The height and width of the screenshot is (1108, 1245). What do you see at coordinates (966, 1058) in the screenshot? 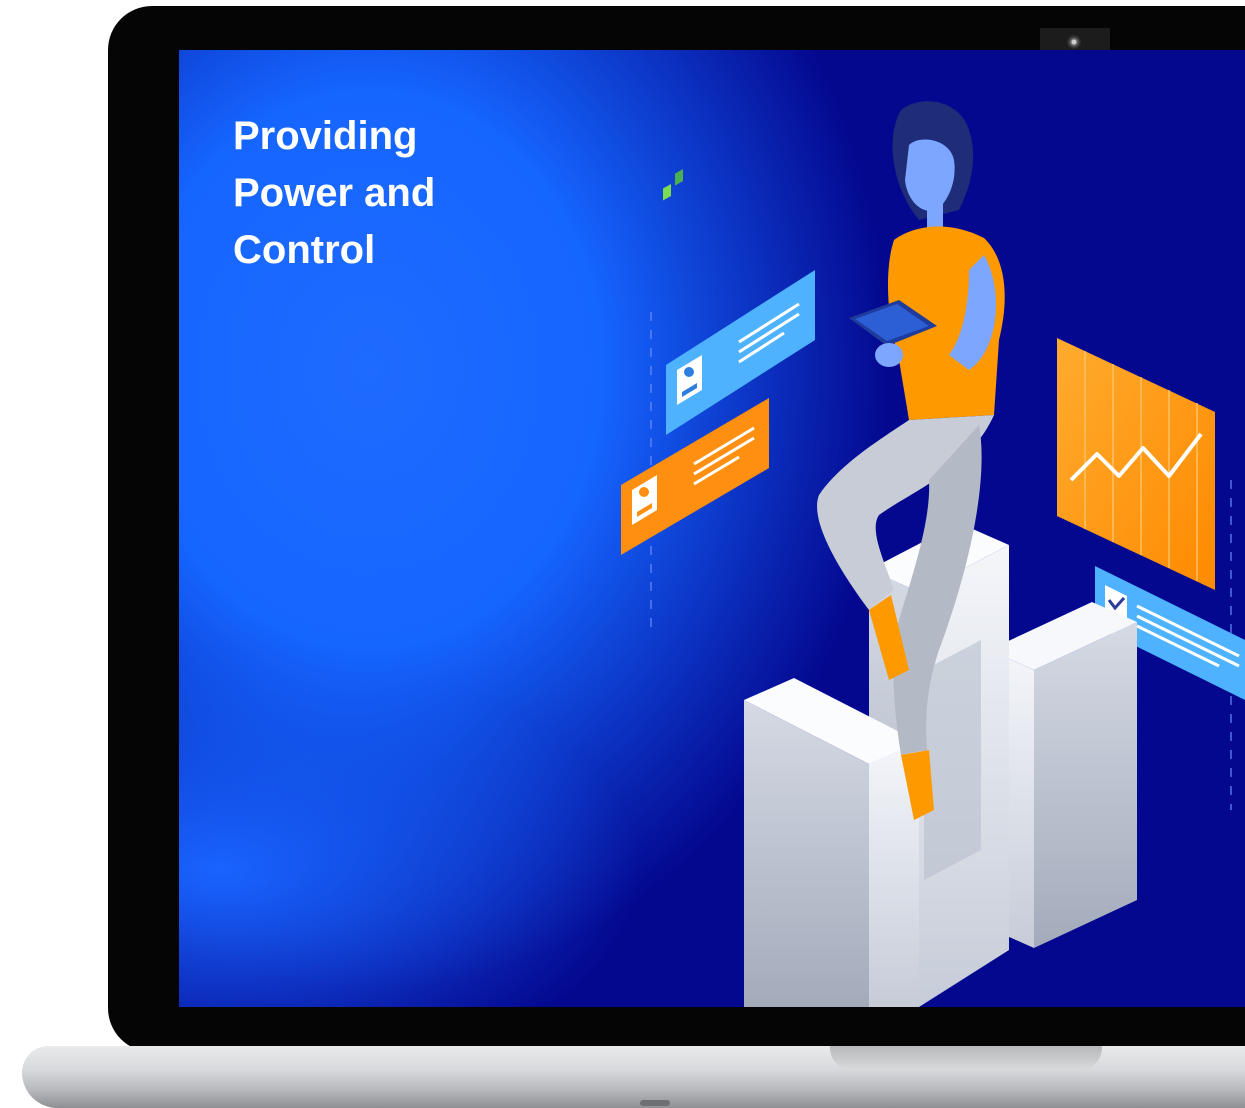
I see `laptop-base-notch` at bounding box center [966, 1058].